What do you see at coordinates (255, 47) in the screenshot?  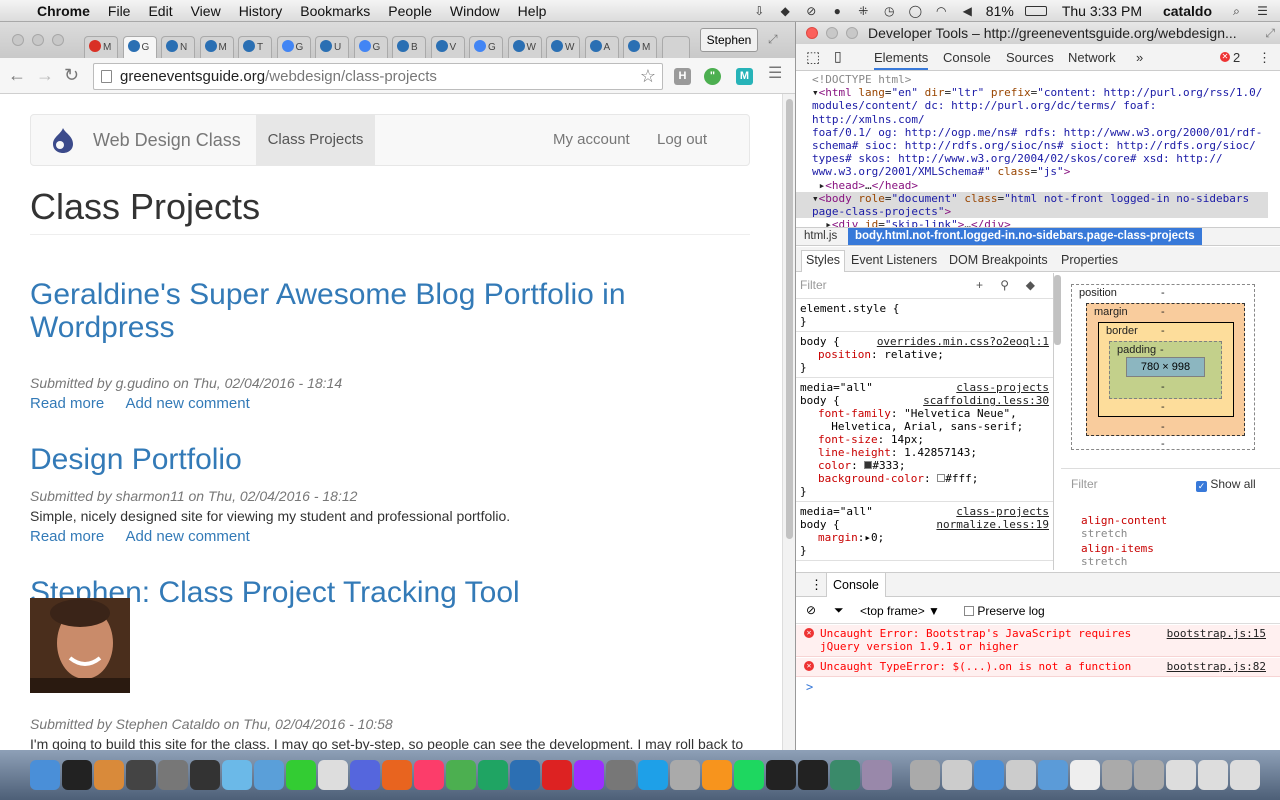 I see `browser-tab: T` at bounding box center [255, 47].